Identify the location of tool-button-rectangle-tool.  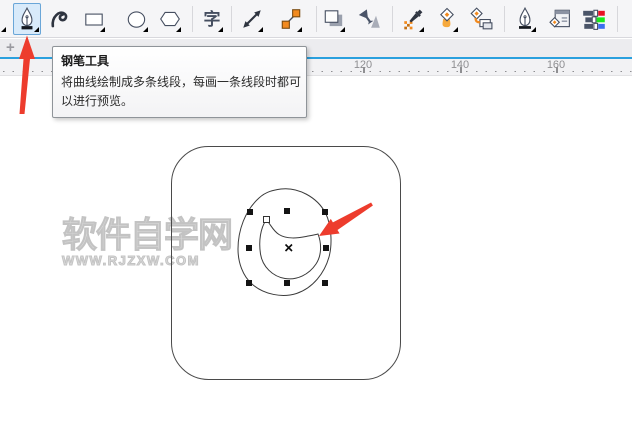
(94, 19).